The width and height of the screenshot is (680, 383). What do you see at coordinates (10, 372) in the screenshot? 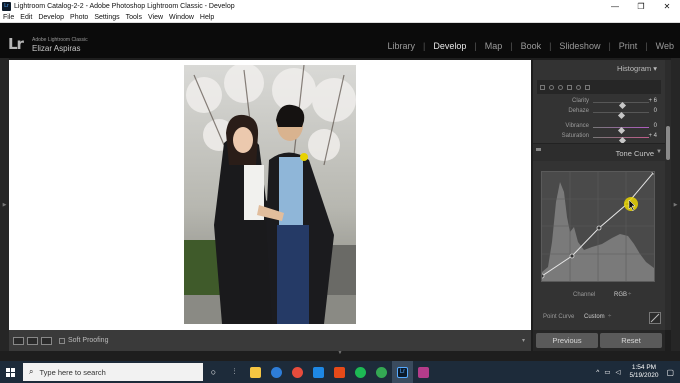
I see `start-button` at bounding box center [10, 372].